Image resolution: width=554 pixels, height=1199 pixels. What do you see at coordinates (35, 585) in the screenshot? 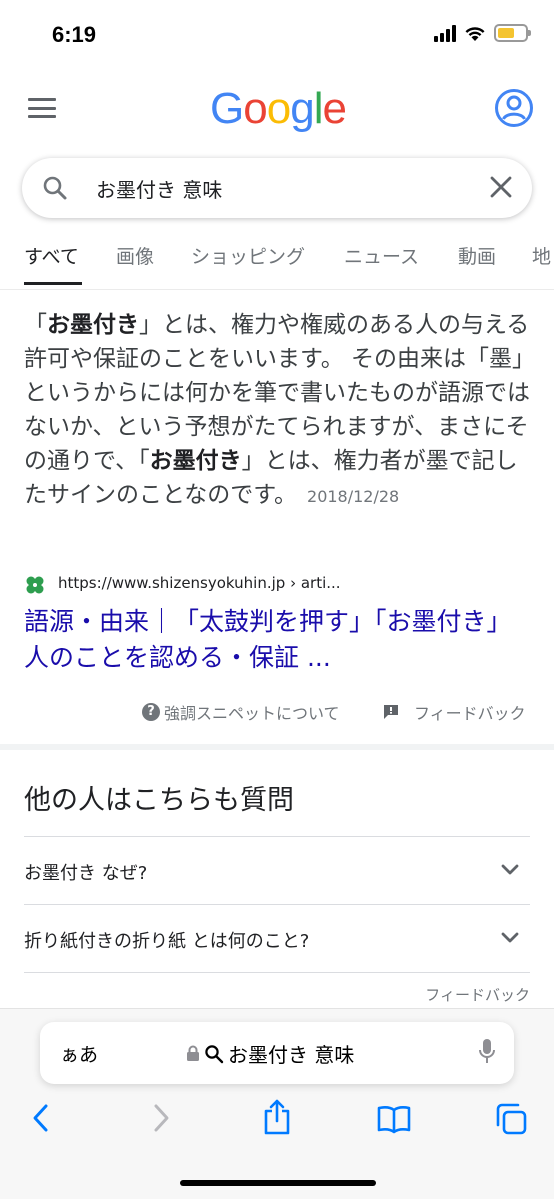
I see `clover-favicon-icon` at bounding box center [35, 585].